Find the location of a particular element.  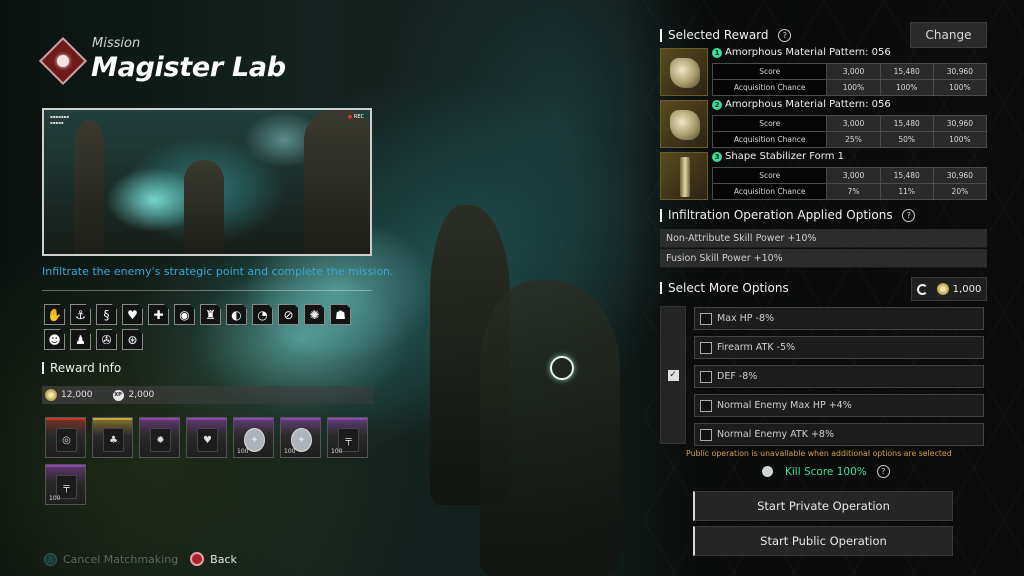

checkbox-icon: ✓ is located at coordinates (673, 375).